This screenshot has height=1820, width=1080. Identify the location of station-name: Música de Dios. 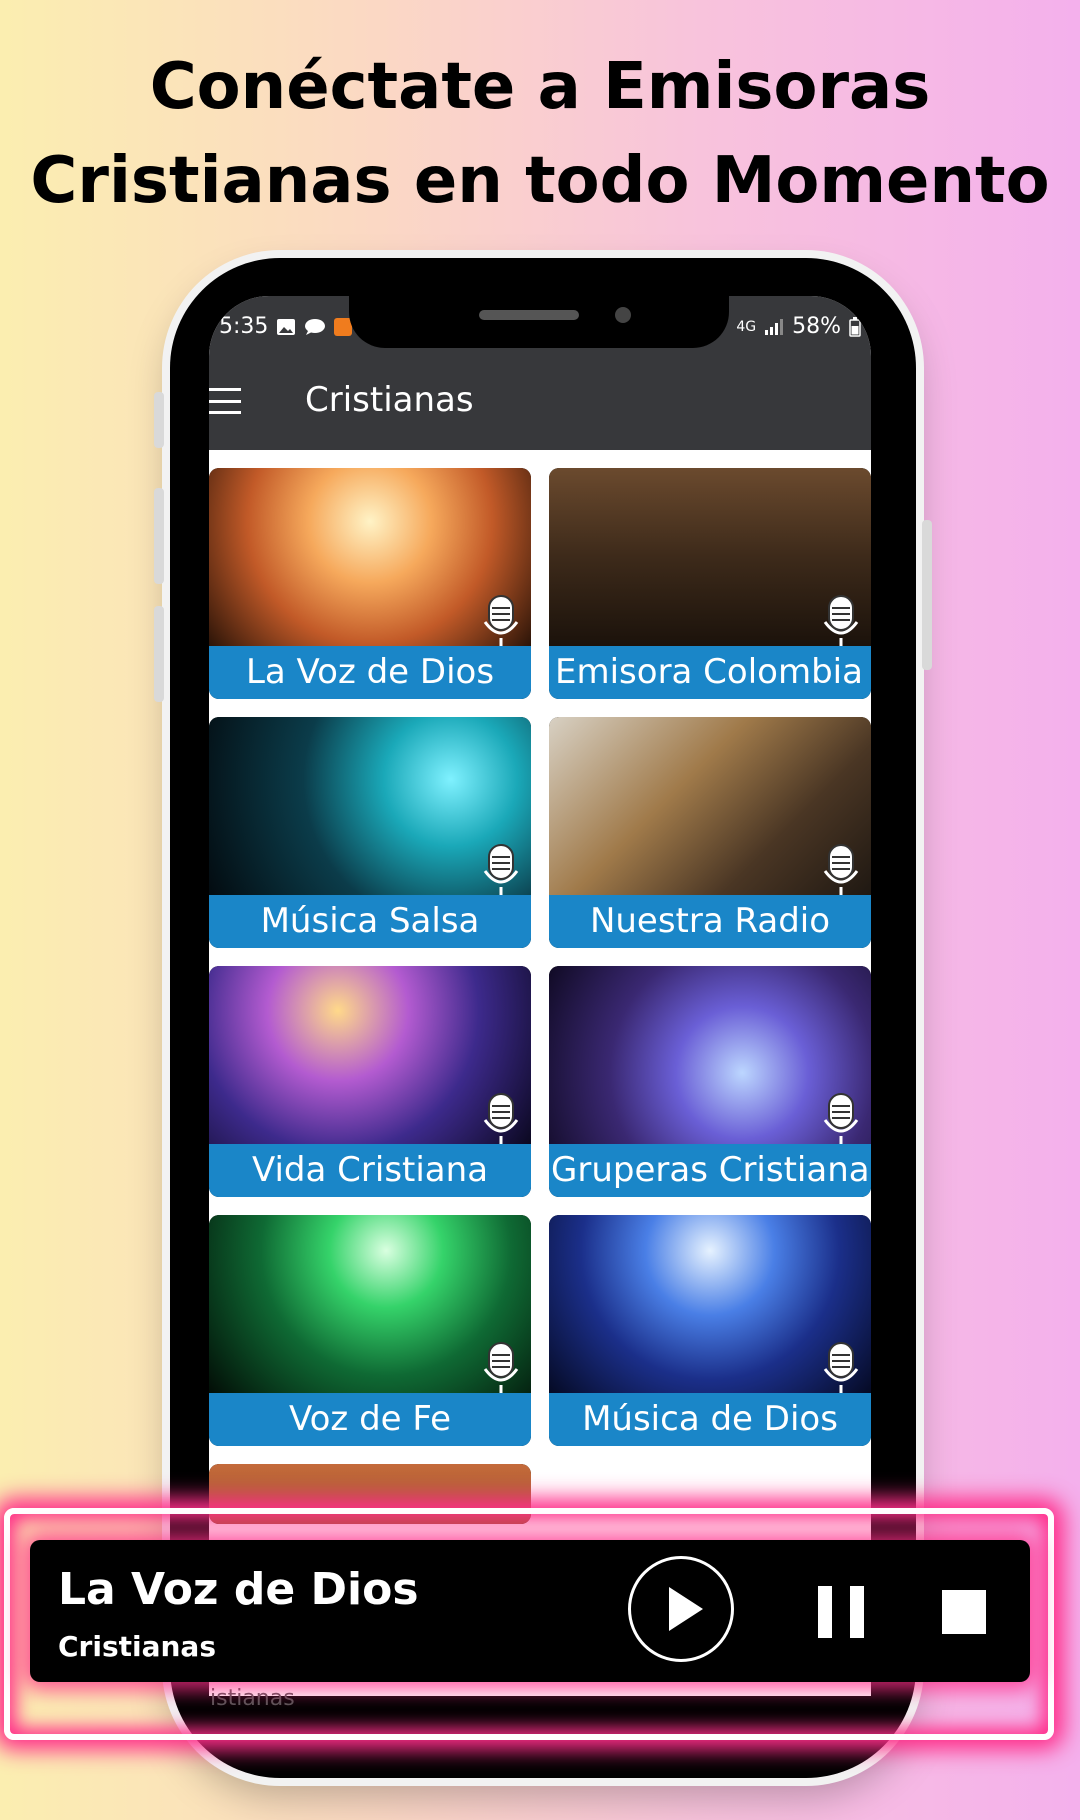
(710, 1419).